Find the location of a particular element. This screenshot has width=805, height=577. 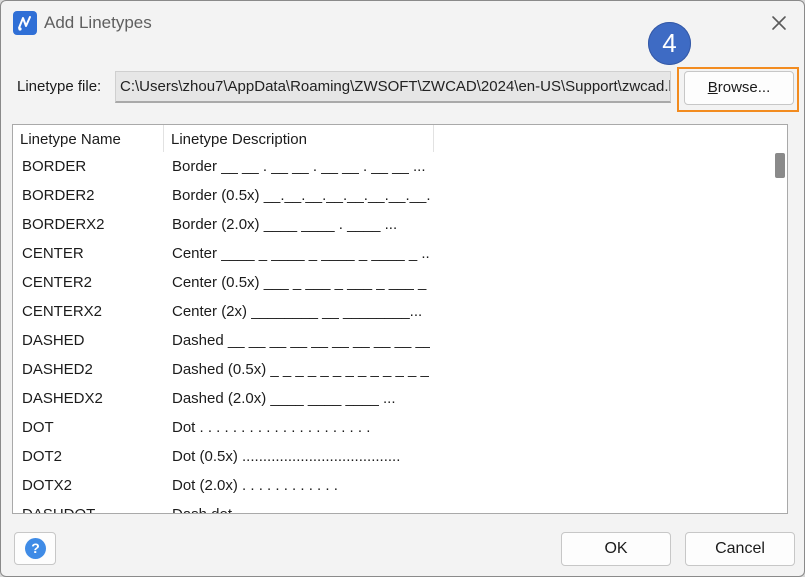

linetype-description: Dash dot is located at coordinates (301, 509).